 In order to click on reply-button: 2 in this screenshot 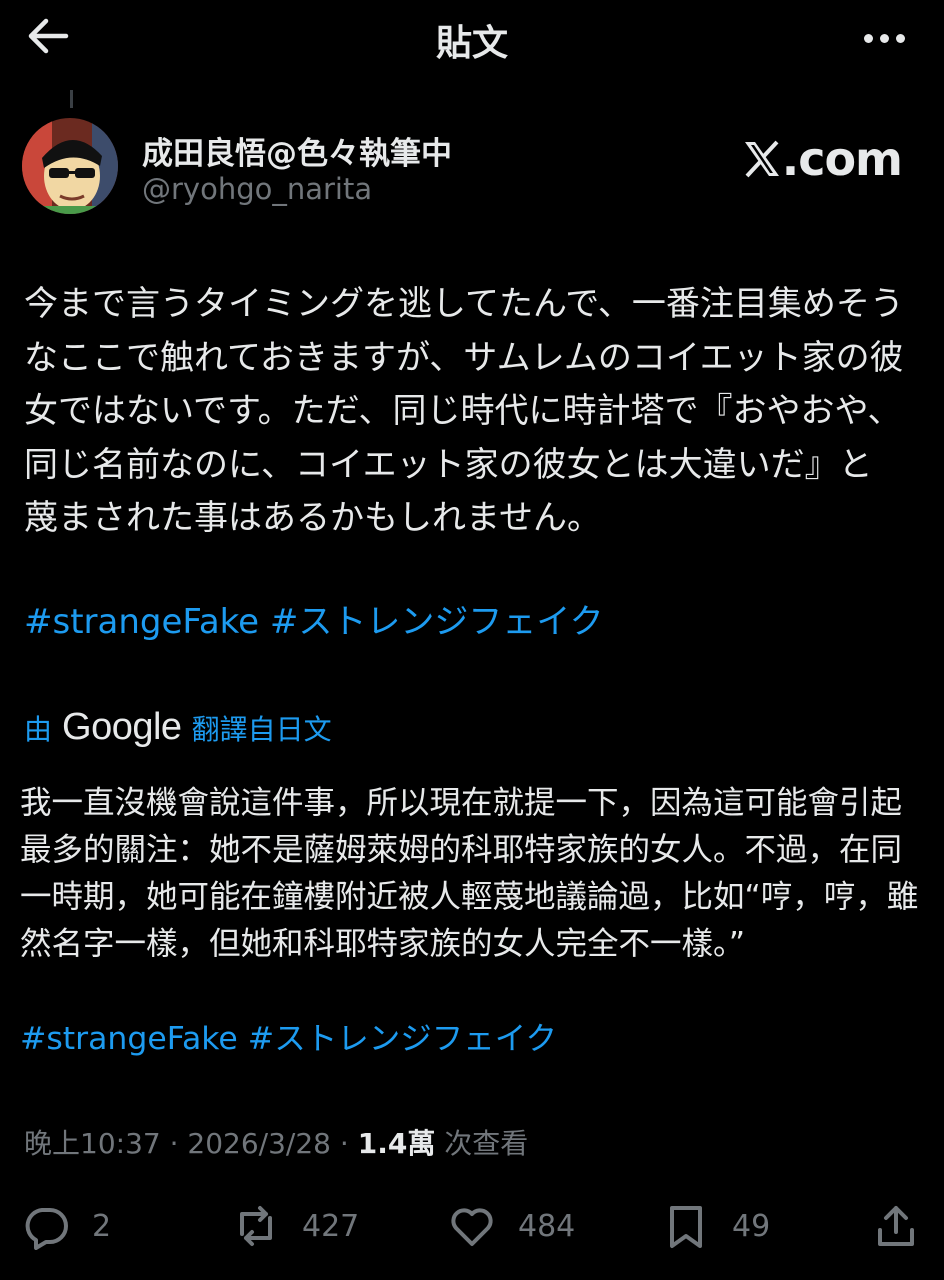, I will do `click(66, 1226)`.